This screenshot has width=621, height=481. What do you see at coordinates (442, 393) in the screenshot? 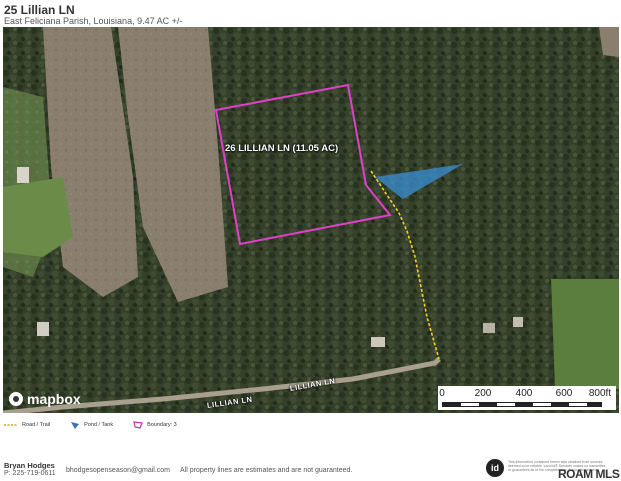
I see `scale-label-0: 0` at bounding box center [442, 393].